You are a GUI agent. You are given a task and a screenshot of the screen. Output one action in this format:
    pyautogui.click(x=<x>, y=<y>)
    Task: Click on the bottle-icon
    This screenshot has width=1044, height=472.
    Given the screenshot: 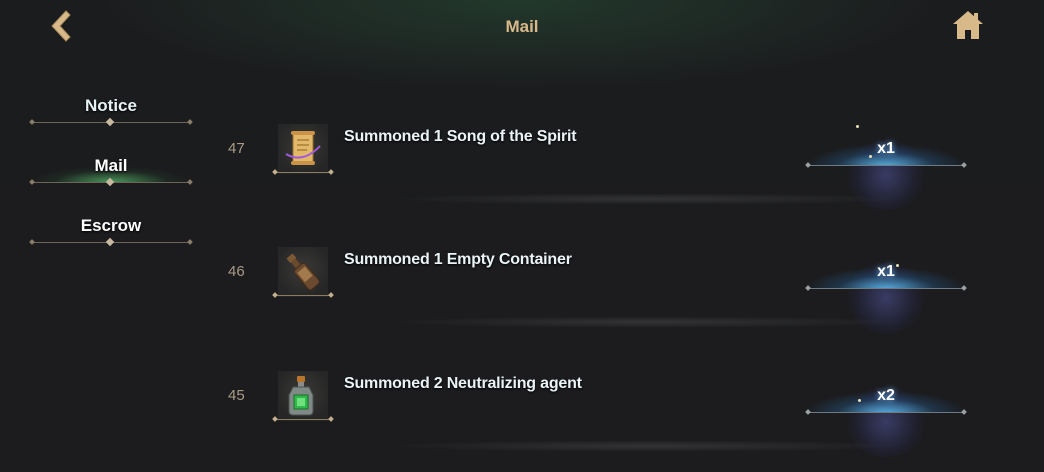 What is the action you would take?
    pyautogui.click(x=303, y=272)
    